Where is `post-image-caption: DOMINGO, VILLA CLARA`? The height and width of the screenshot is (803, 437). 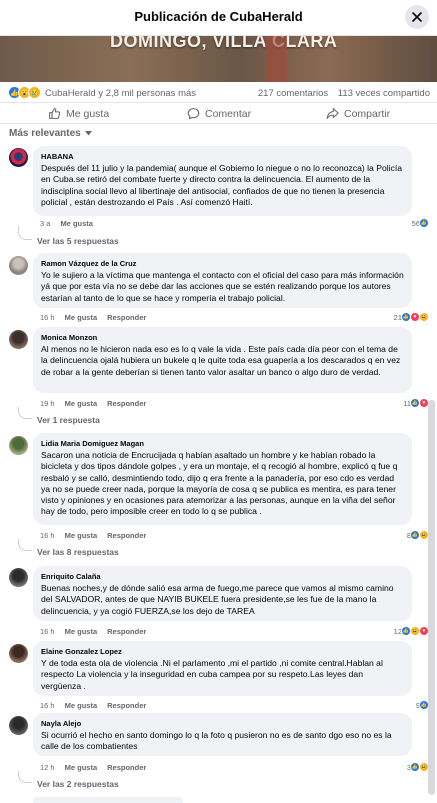
post-image-caption: DOMINGO, VILLA CLARA is located at coordinates (224, 43).